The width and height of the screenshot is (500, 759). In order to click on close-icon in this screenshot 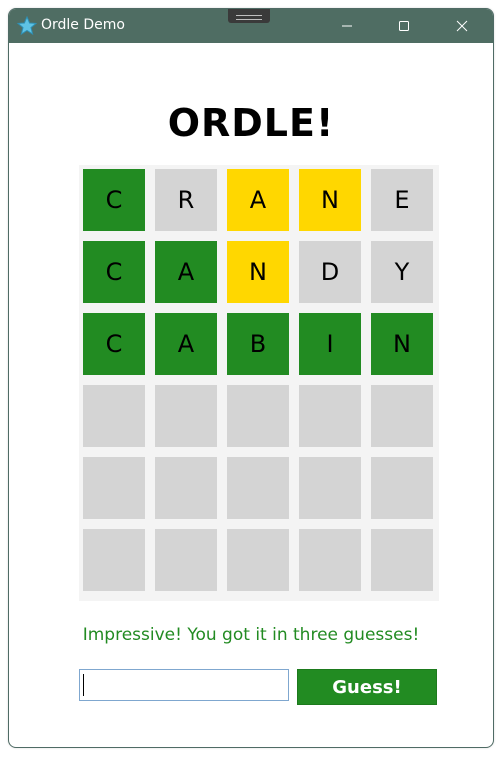, I will do `click(462, 26)`.